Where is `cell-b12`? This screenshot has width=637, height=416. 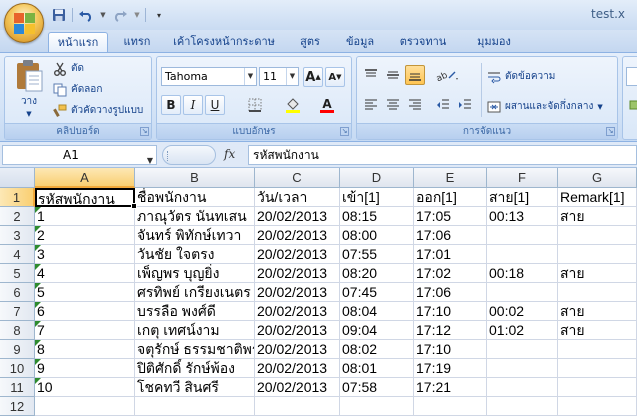 cell-b12 is located at coordinates (195, 406).